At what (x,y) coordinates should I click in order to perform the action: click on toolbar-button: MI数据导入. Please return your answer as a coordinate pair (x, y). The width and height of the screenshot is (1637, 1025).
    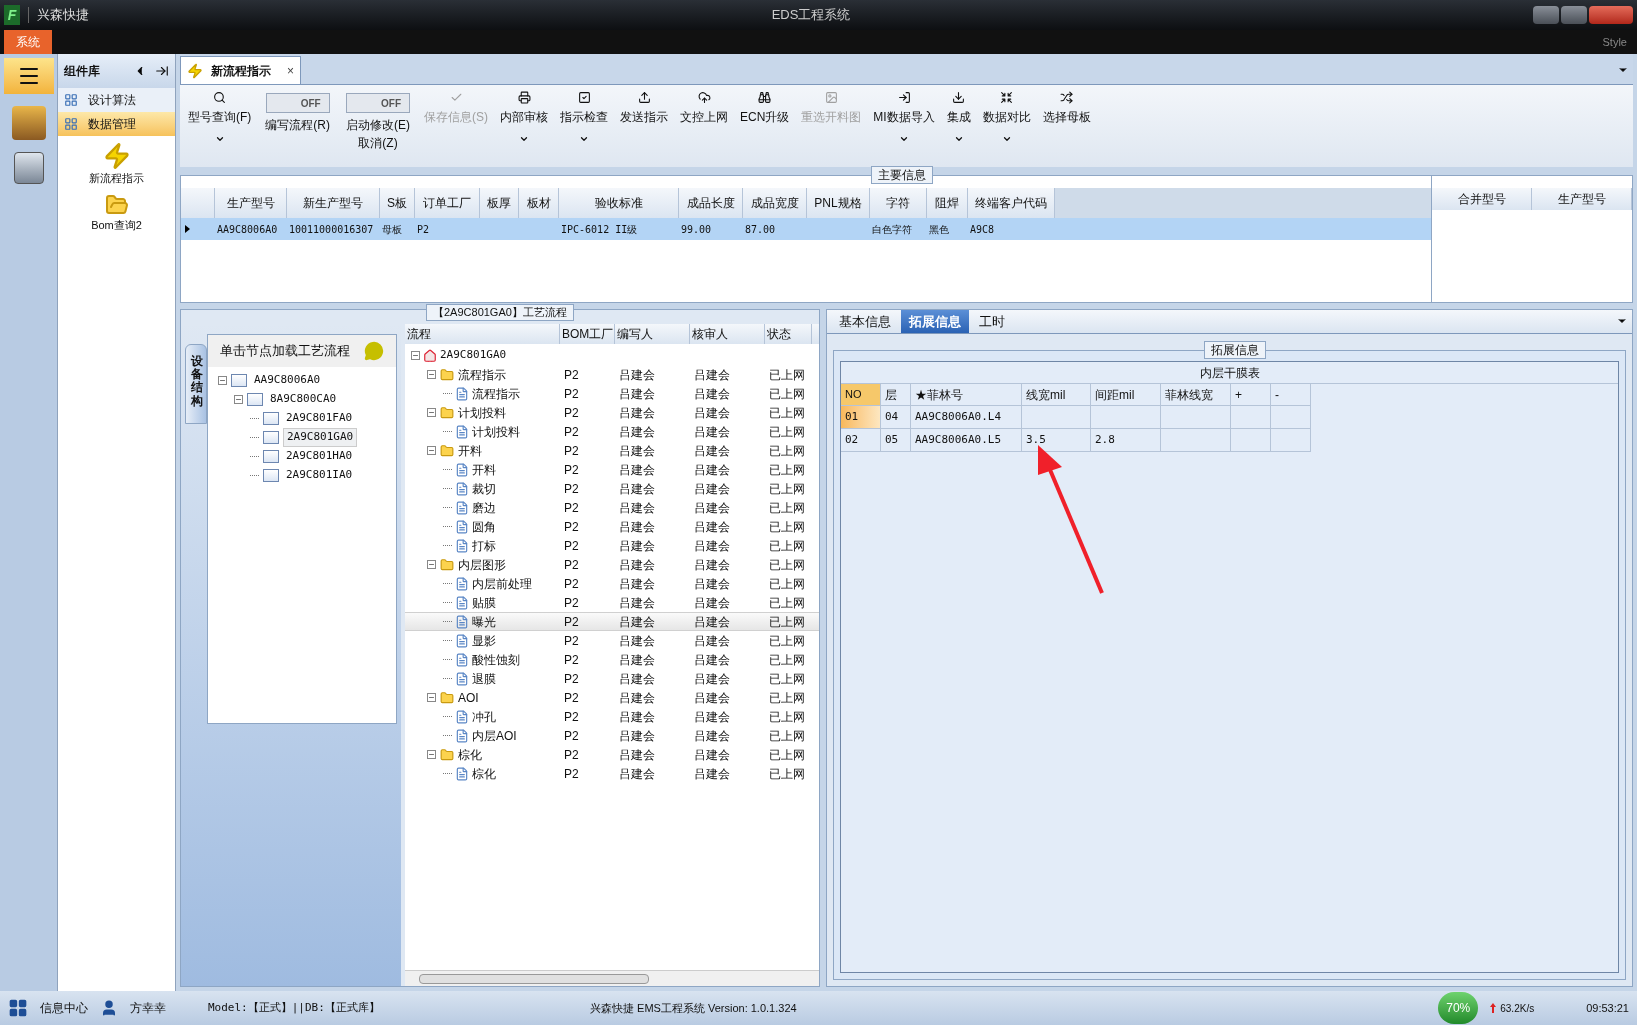
    Looking at the image, I should click on (904, 114).